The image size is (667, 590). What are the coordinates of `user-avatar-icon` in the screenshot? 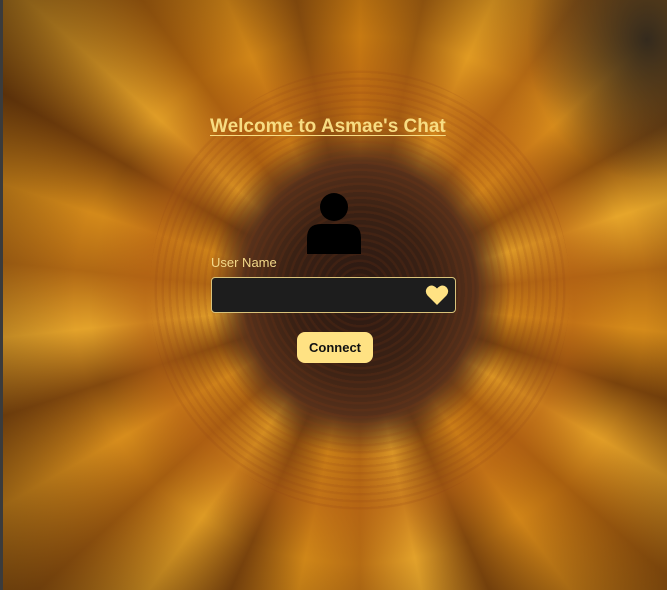 It's located at (334, 223).